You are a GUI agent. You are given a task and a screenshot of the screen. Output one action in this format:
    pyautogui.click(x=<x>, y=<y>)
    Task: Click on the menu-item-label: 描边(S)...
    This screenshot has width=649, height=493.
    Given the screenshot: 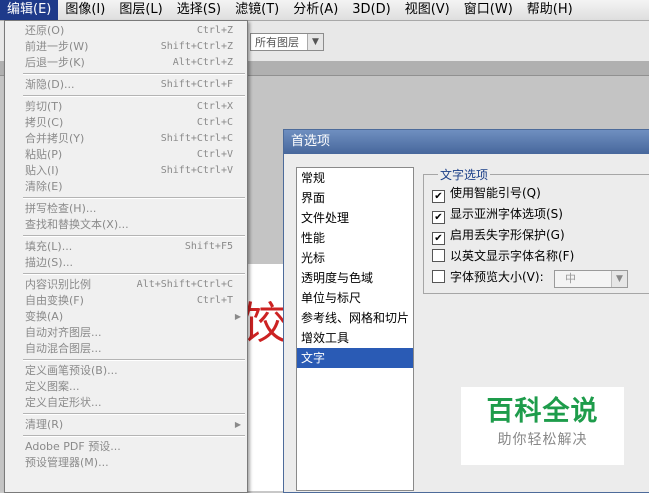 What is the action you would take?
    pyautogui.click(x=49, y=262)
    